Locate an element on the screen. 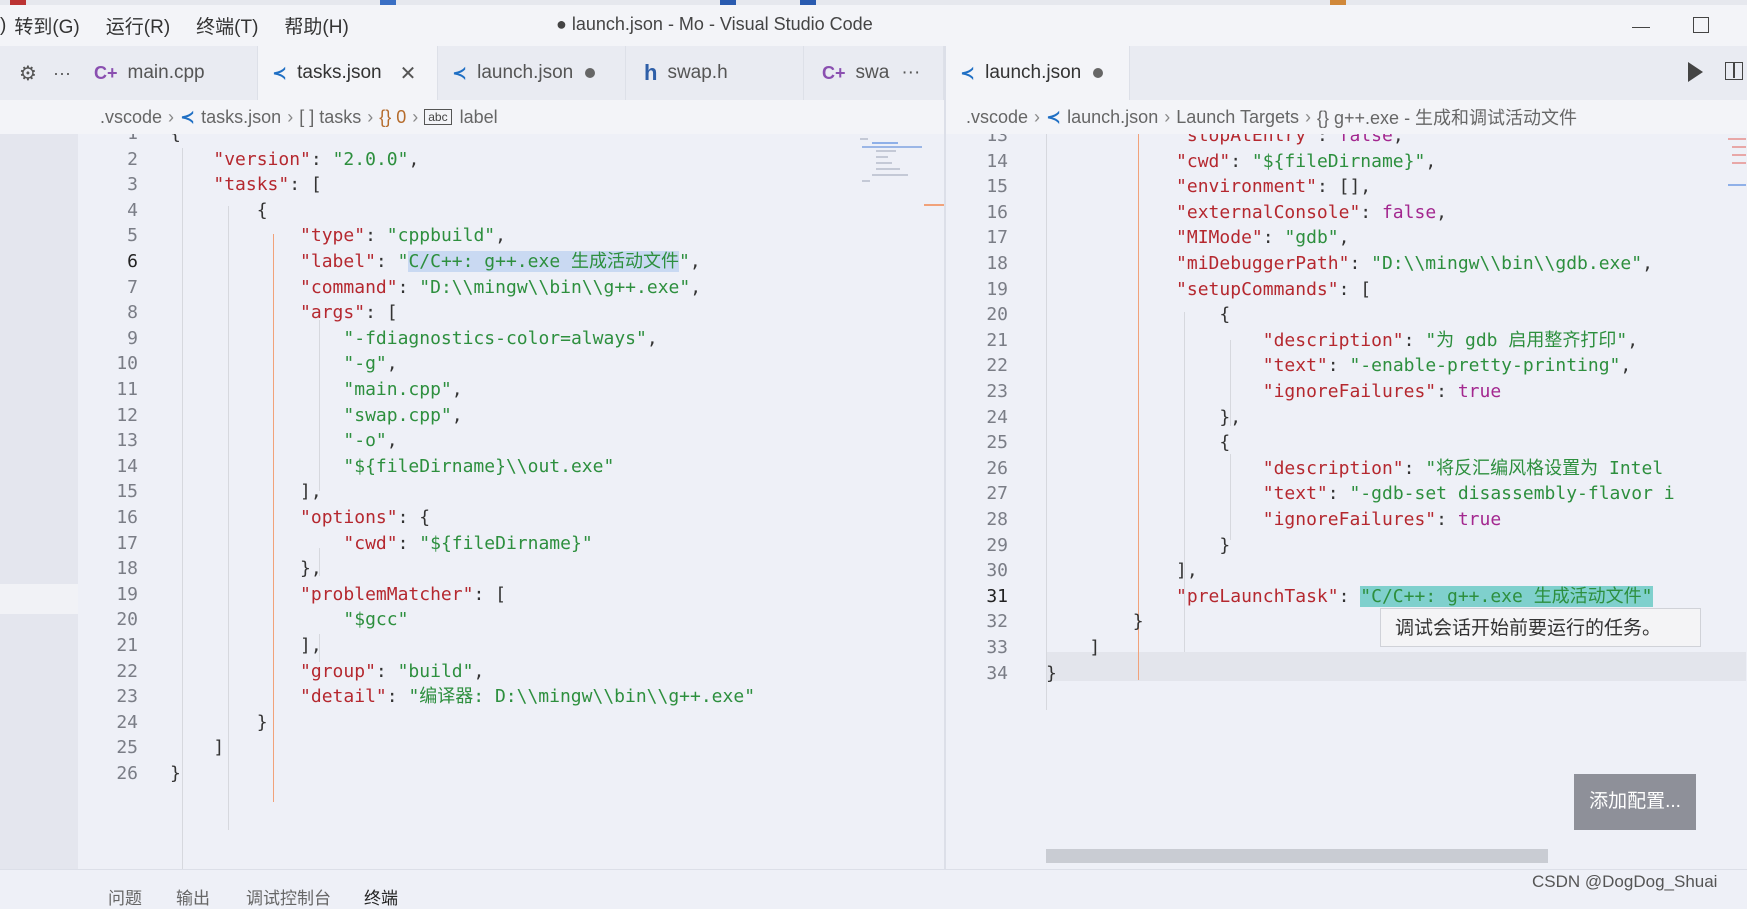 This screenshot has height=909, width=1747. line-number: 13 is located at coordinates (127, 441).